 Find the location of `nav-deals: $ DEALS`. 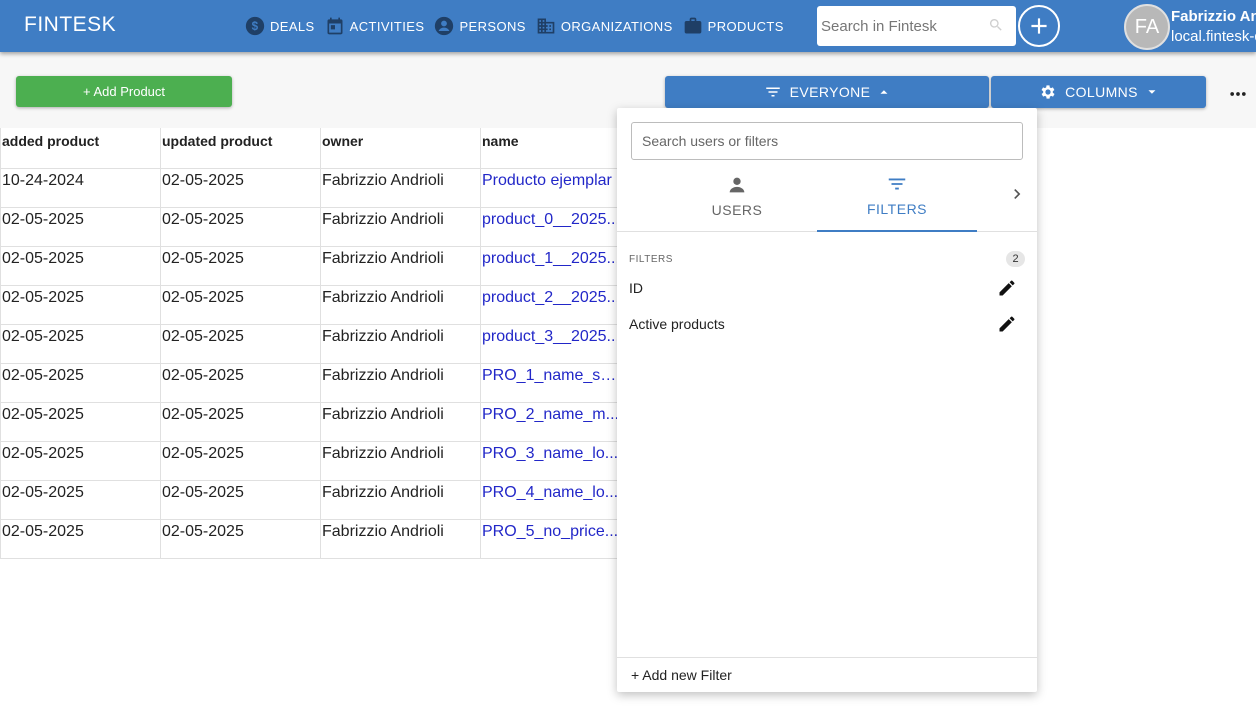

nav-deals: $ DEALS is located at coordinates (280, 26).